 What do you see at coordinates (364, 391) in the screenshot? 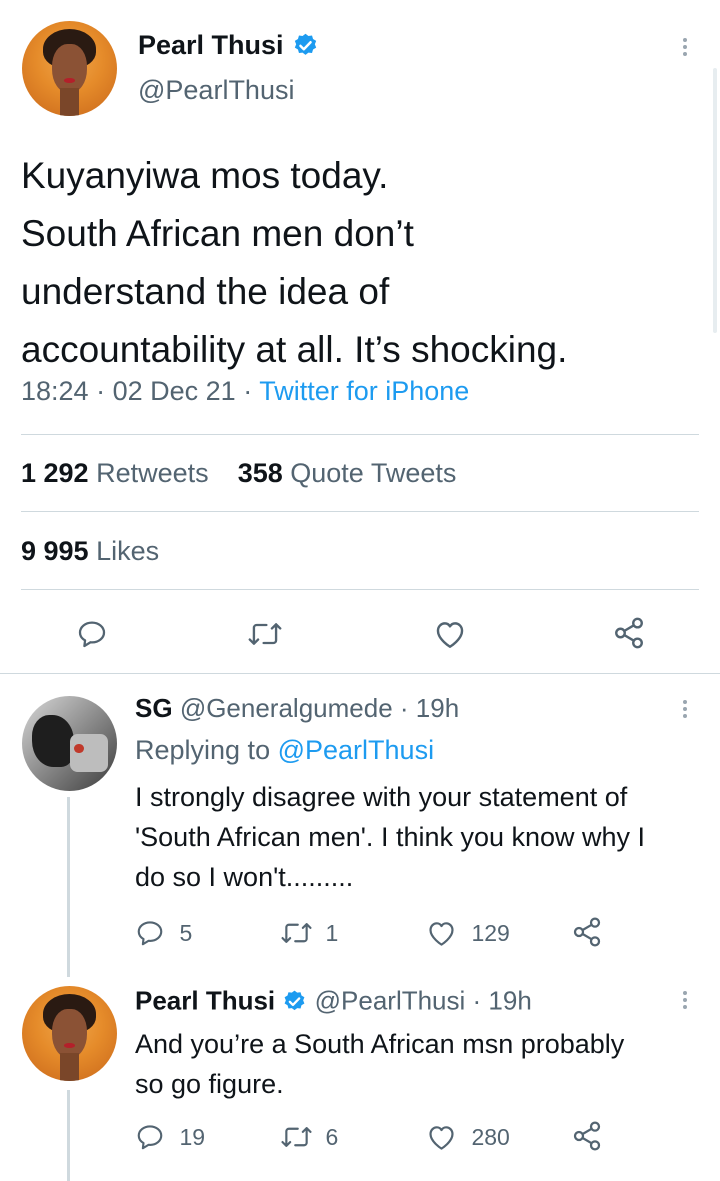
I see `tweet-source-link: Twitter for iPhone` at bounding box center [364, 391].